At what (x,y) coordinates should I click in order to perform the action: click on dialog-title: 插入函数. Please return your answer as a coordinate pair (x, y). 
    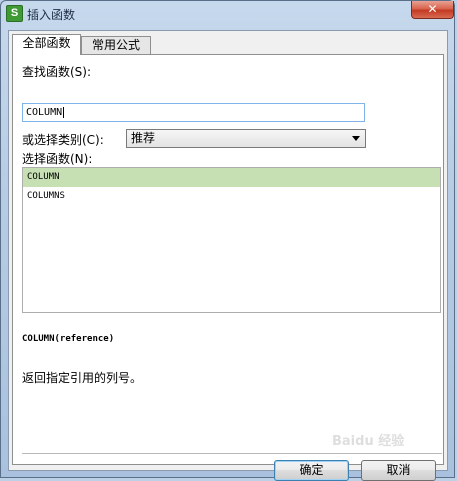
    Looking at the image, I should click on (51, 15).